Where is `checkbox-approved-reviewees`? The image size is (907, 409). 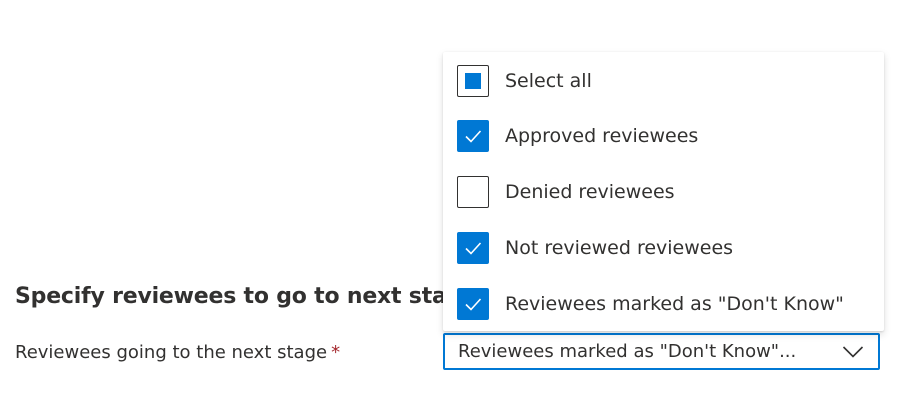
checkbox-approved-reviewees is located at coordinates (473, 136).